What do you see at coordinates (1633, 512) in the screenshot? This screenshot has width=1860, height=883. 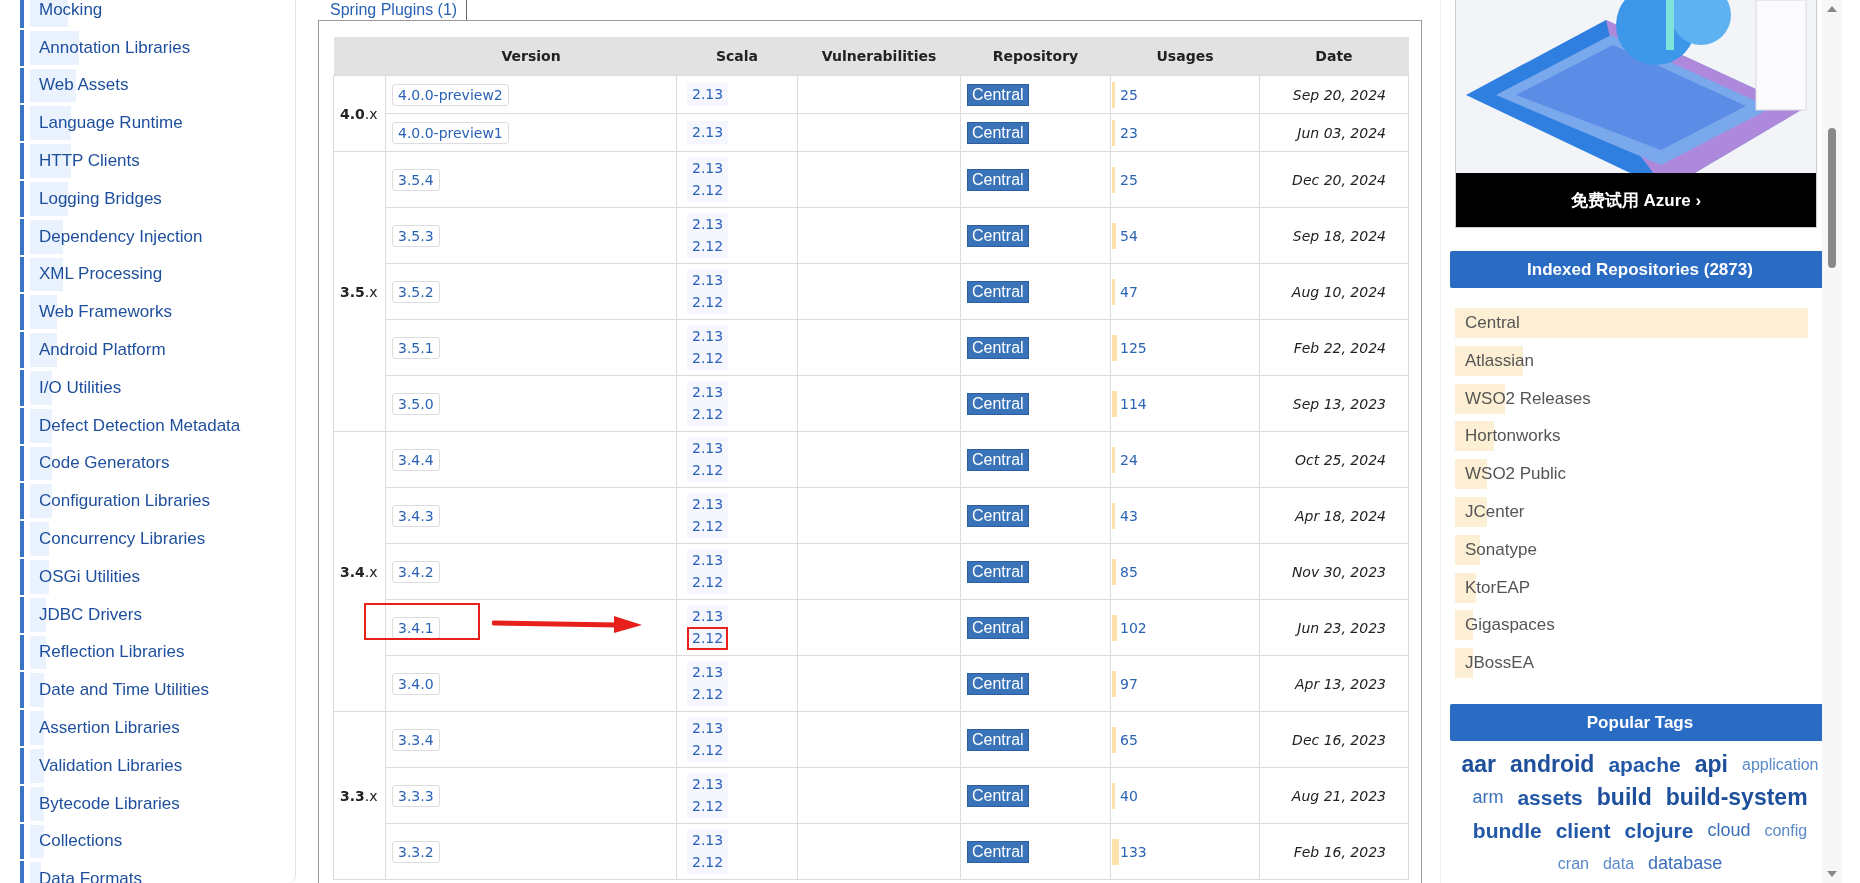 I see `repository-item: JCenter` at bounding box center [1633, 512].